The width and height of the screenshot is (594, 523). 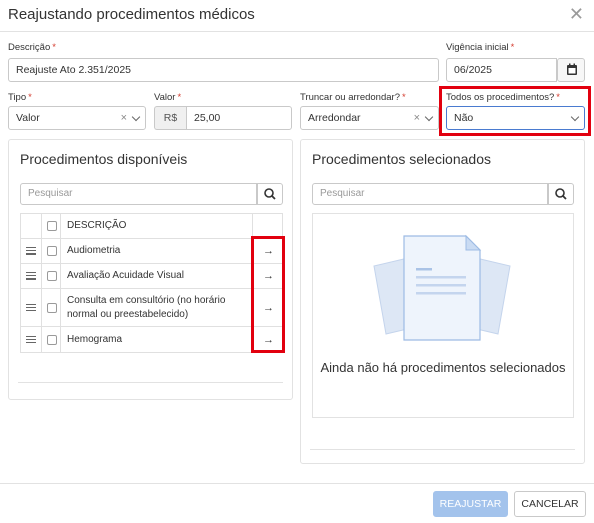 I want to click on calendar-button, so click(x=571, y=70).